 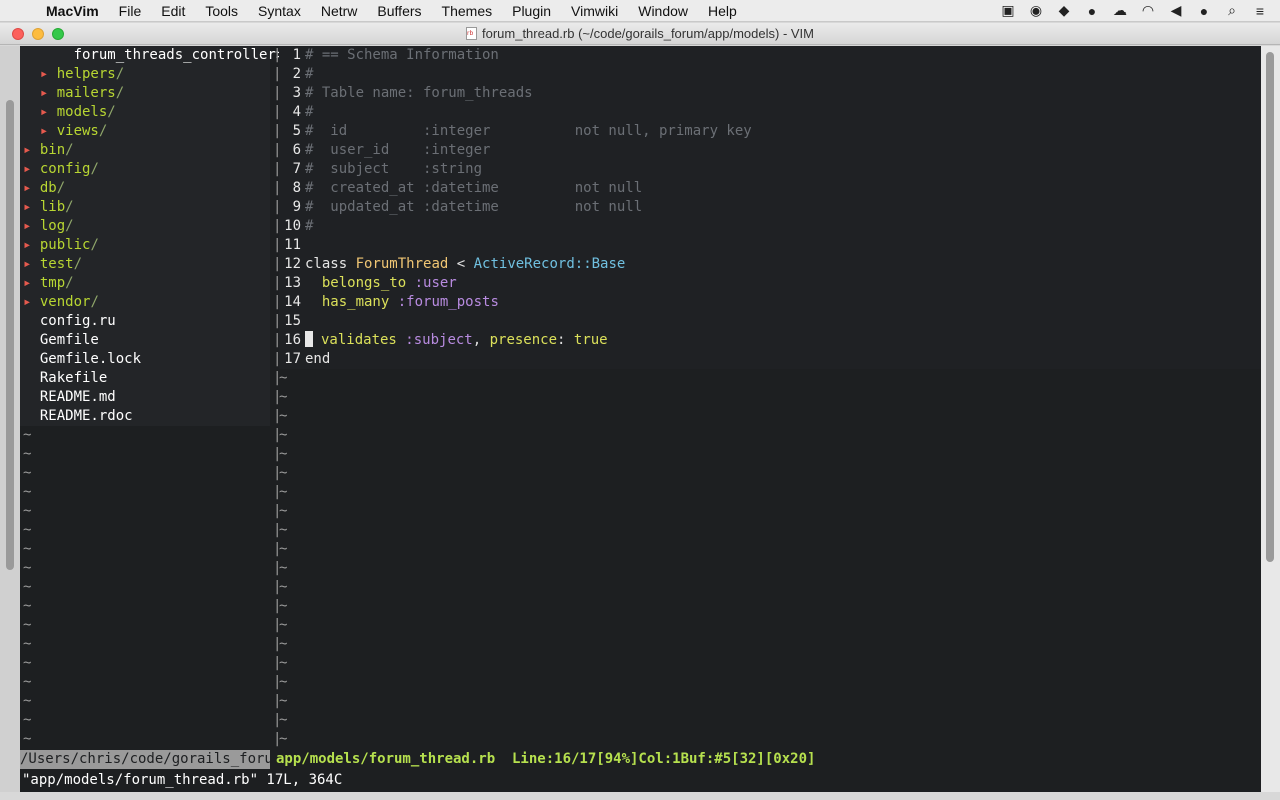 What do you see at coordinates (1036, 10) in the screenshot?
I see `bell-icon: ◉` at bounding box center [1036, 10].